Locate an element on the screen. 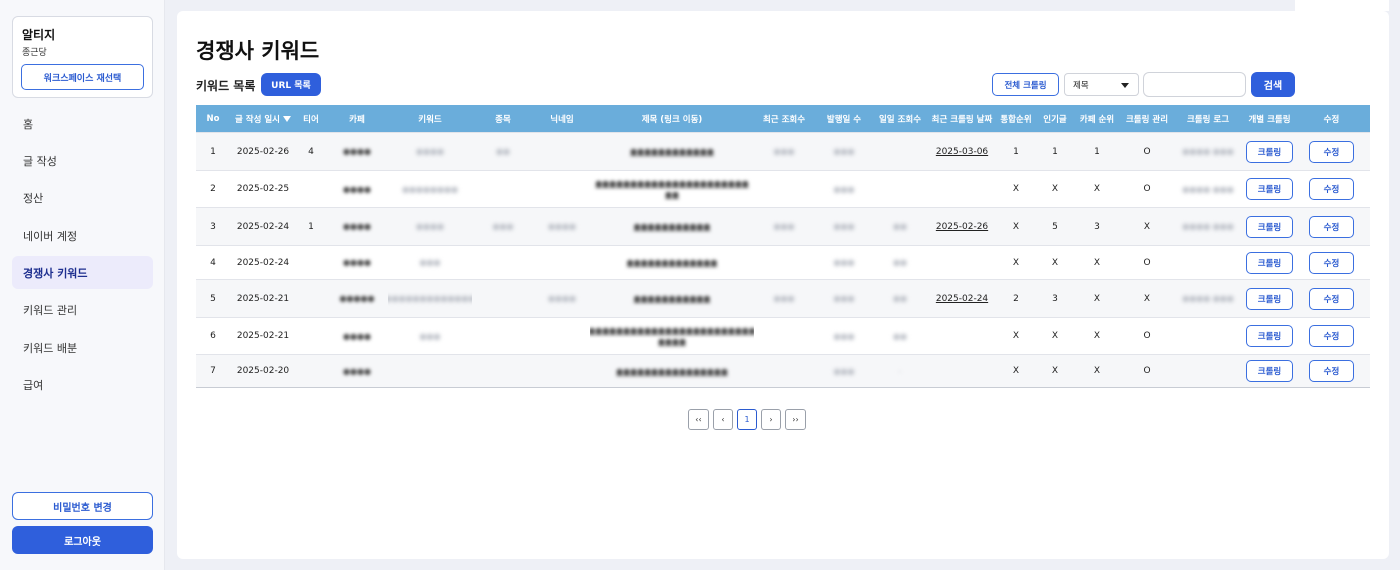  column-header: 수정 is located at coordinates (1331, 118).